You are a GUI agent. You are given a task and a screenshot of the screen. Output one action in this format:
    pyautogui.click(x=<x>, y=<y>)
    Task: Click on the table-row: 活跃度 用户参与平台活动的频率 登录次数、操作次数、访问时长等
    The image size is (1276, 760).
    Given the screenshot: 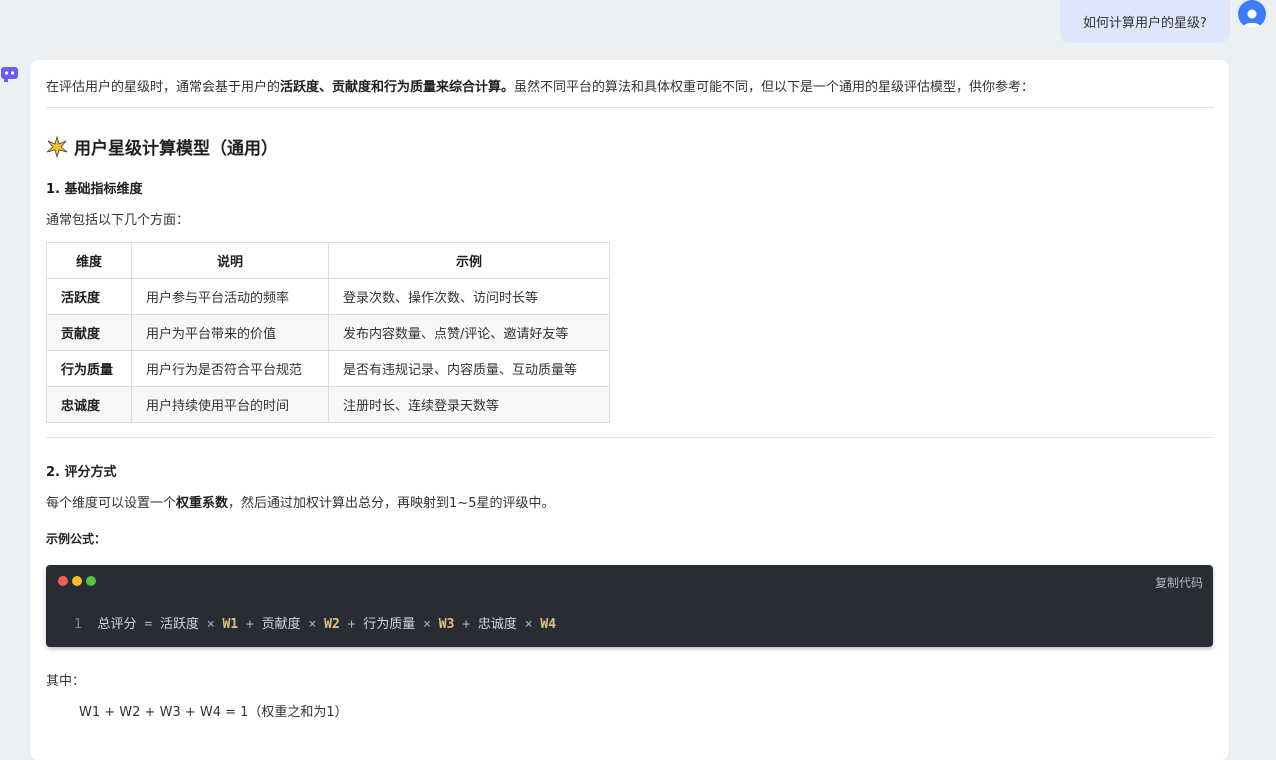 What is the action you would take?
    pyautogui.click(x=328, y=296)
    